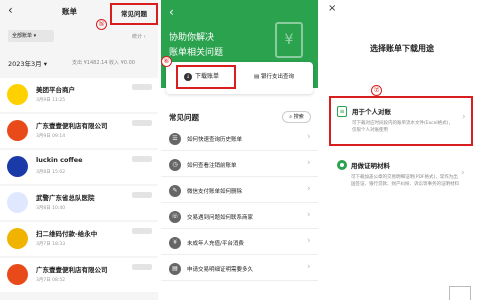 This screenshot has width=480, height=300. I want to click on transaction-time: 3月8日 10:40, so click(51, 208).